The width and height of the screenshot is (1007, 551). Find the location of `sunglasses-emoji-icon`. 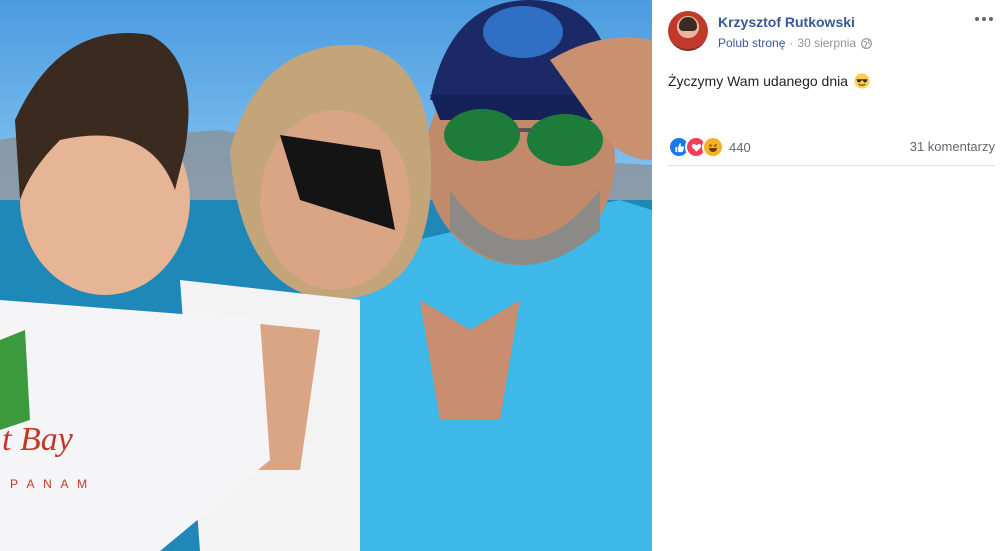

sunglasses-emoji-icon is located at coordinates (862, 81).